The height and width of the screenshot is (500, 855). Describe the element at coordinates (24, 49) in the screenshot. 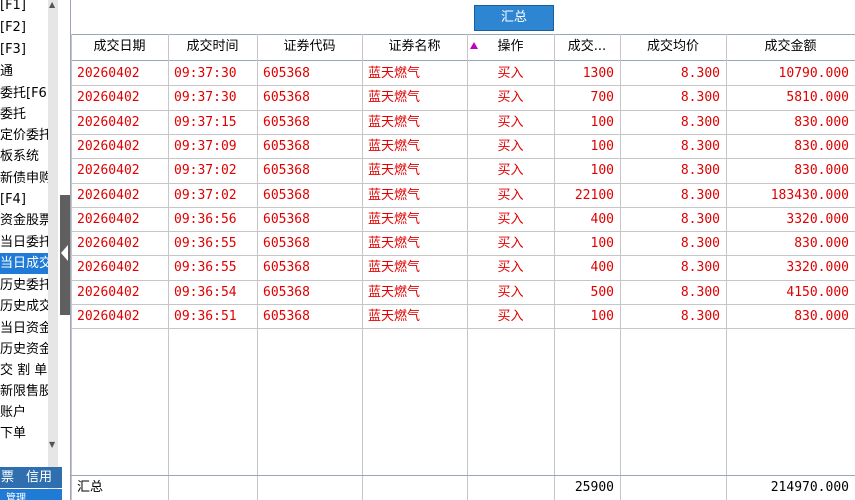

I see `sidebar-item: [F3]` at that location.